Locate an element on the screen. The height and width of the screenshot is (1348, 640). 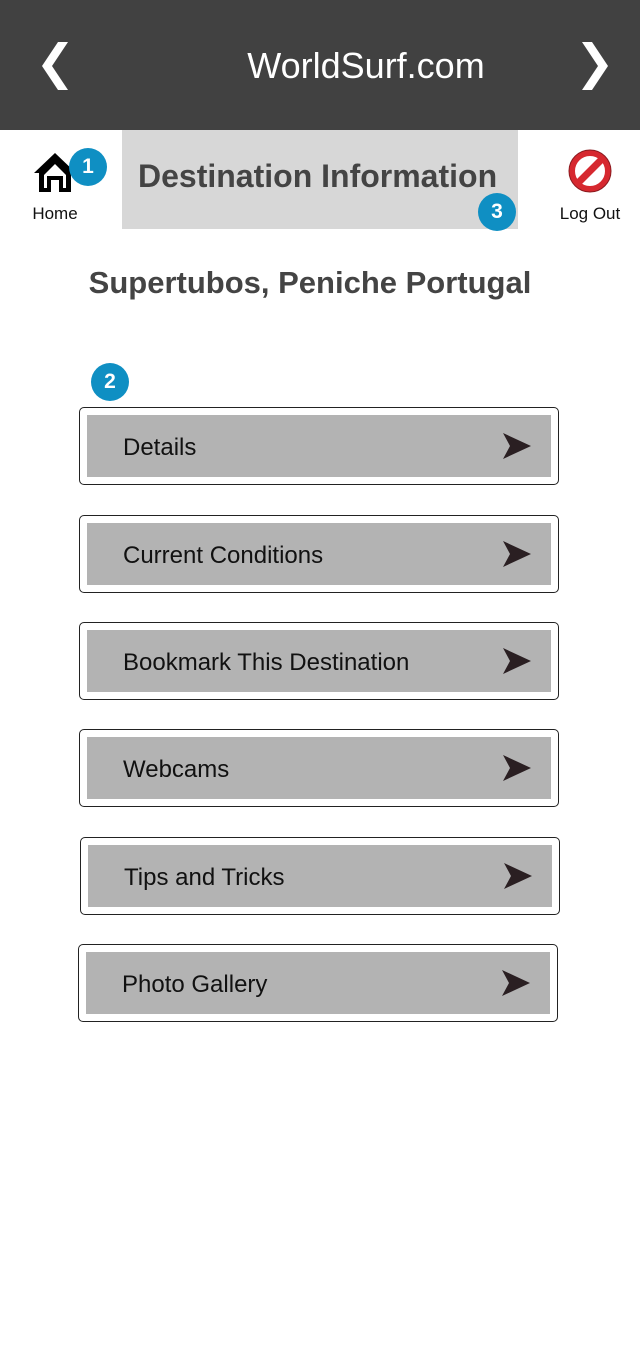
menu-item-fill: Current Conditions is located at coordinates (319, 554).